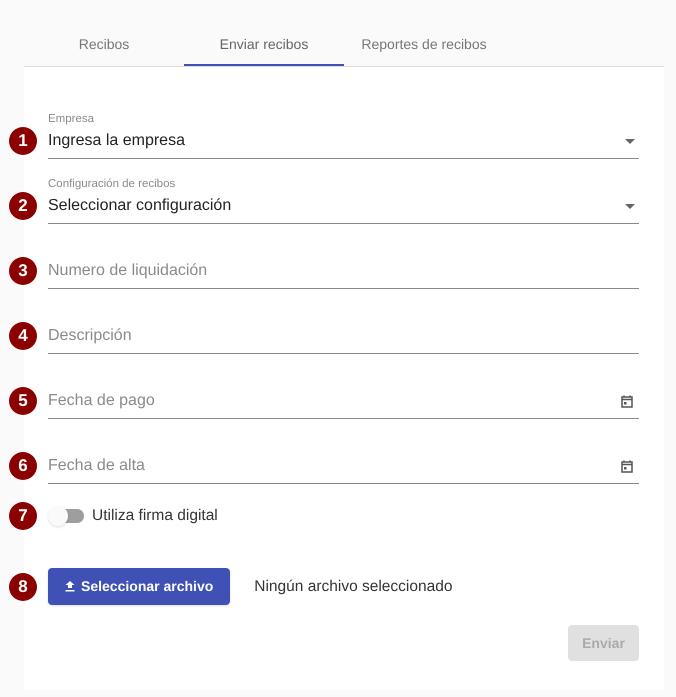  Describe the element at coordinates (139, 586) in the screenshot. I see `select-file-button: Seleccionar archivo` at that location.